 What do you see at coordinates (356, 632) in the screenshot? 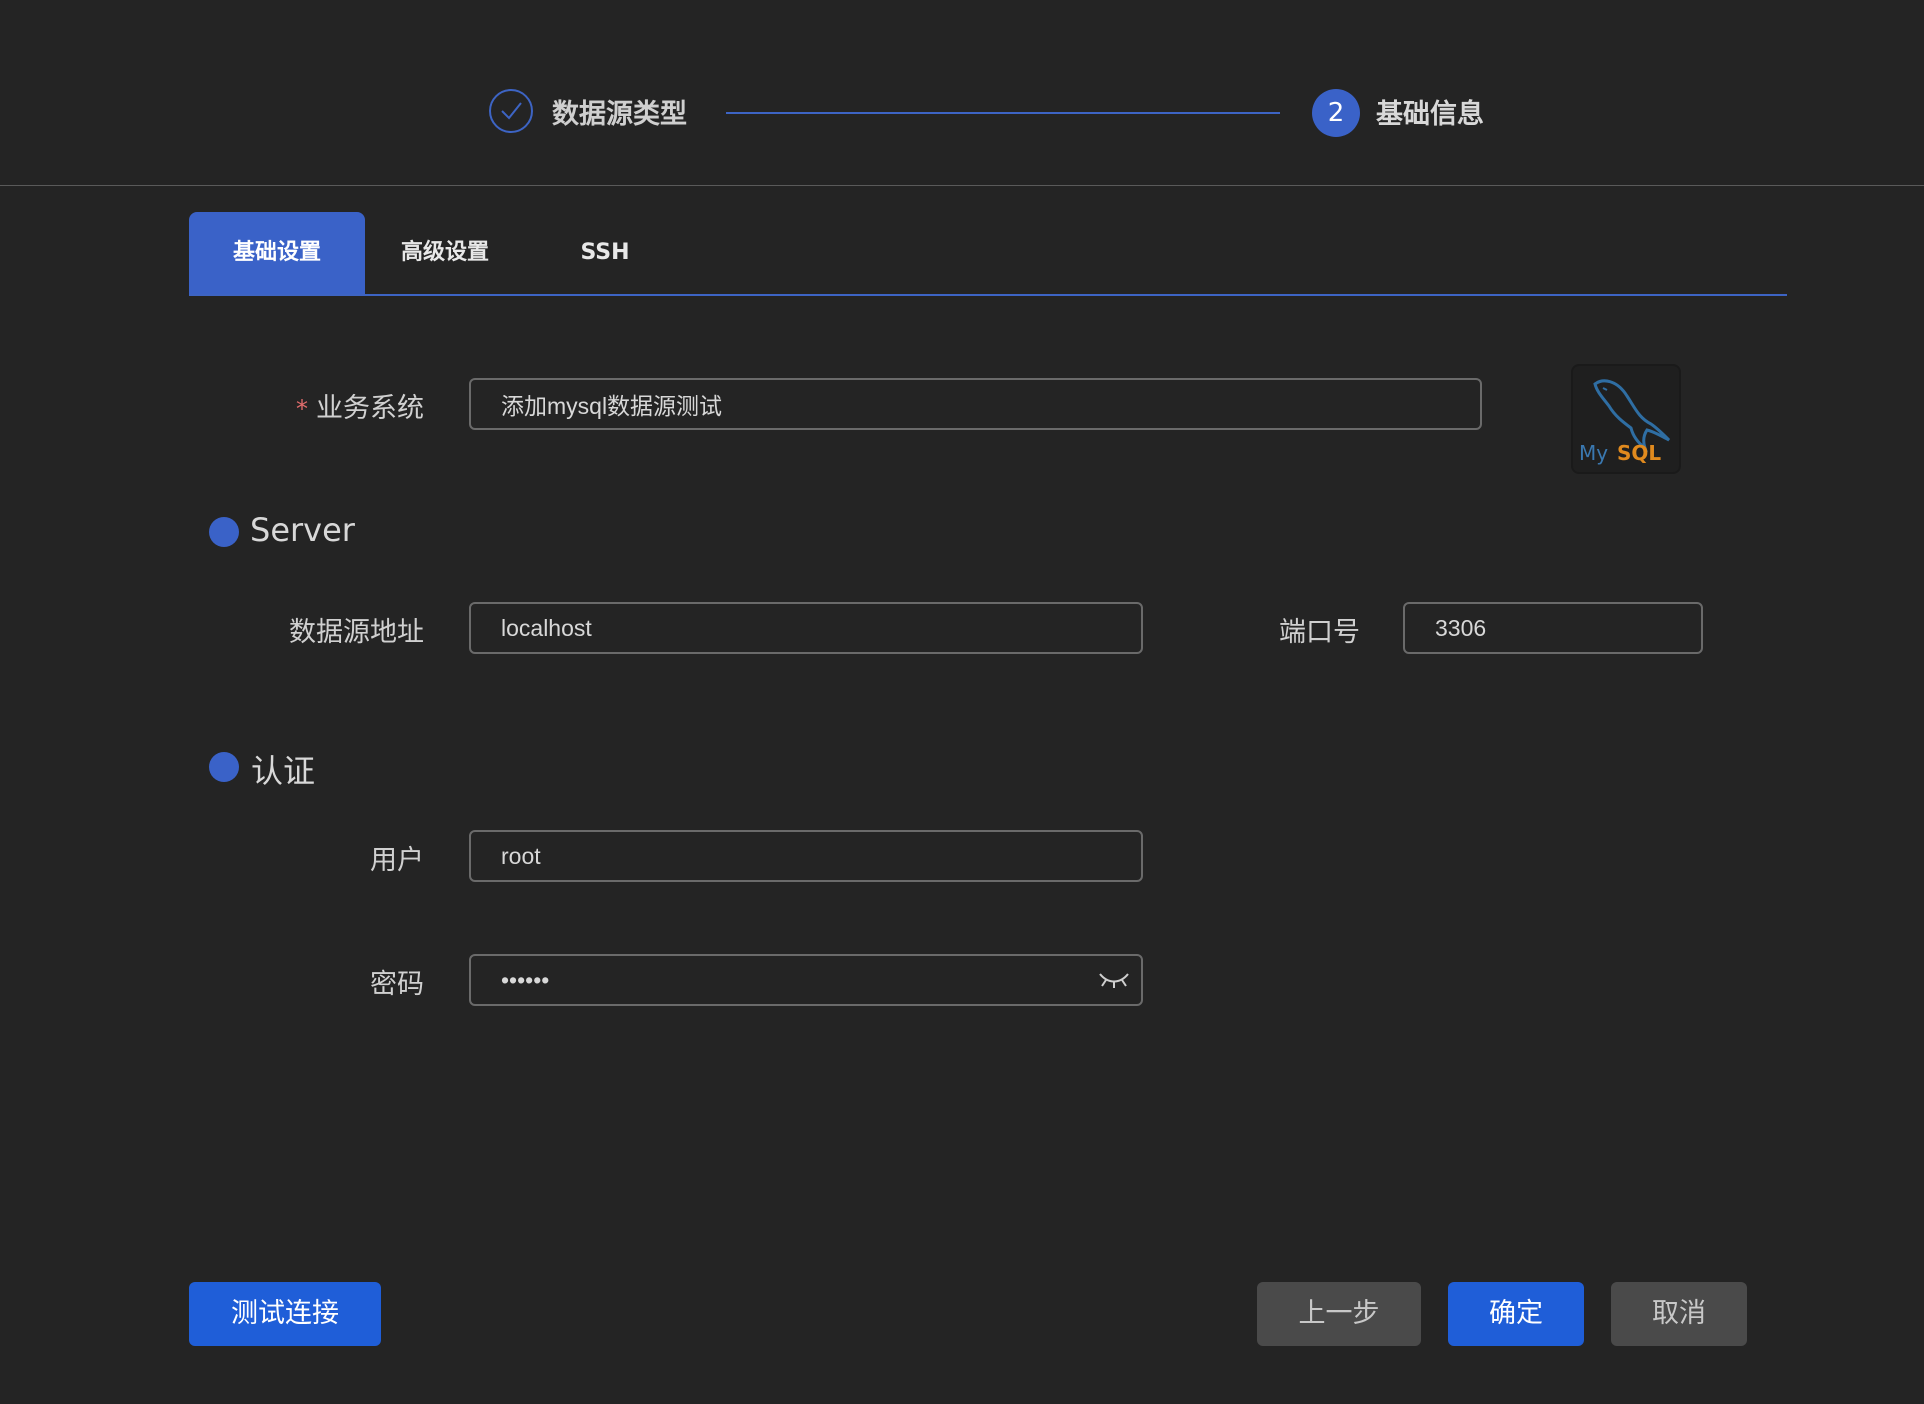
I see `host-label: 数据源地址` at bounding box center [356, 632].